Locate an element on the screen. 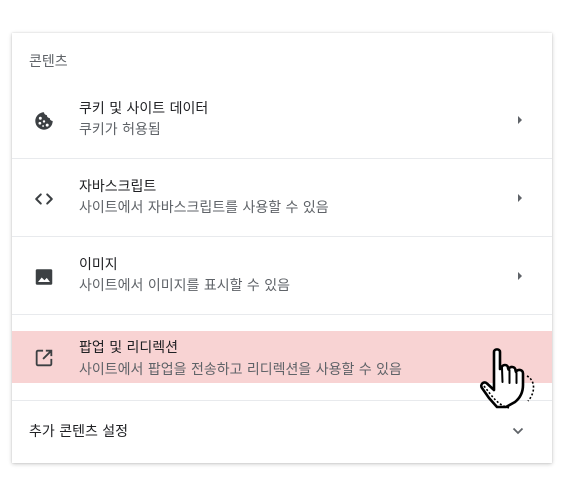 The height and width of the screenshot is (491, 581). image-icon is located at coordinates (44, 277).